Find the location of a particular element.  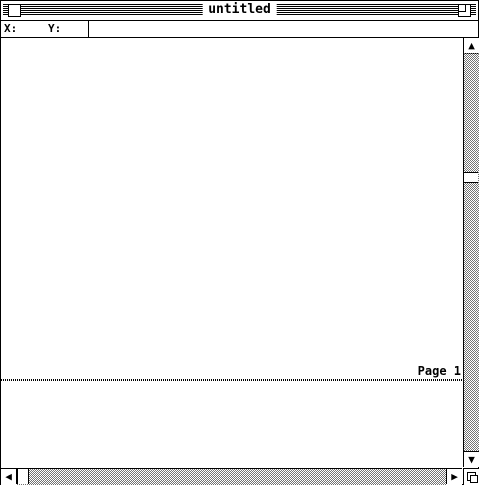

x-coordinate-value is located at coordinates (32, 28).